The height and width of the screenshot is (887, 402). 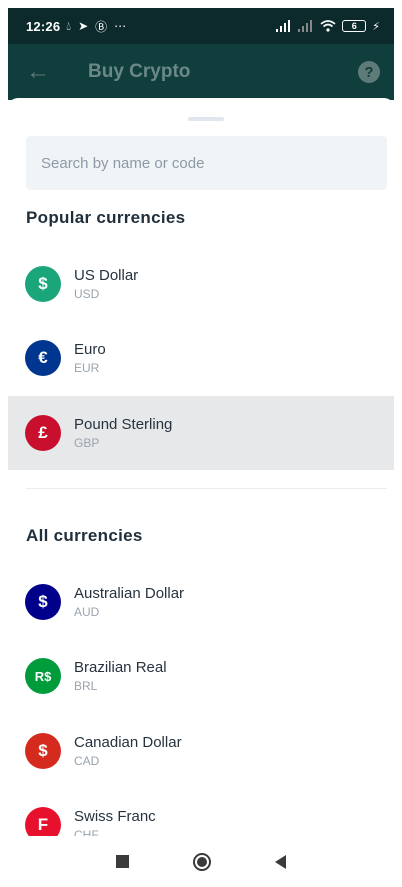 I want to click on search-input: Search by name or code, so click(x=206, y=163).